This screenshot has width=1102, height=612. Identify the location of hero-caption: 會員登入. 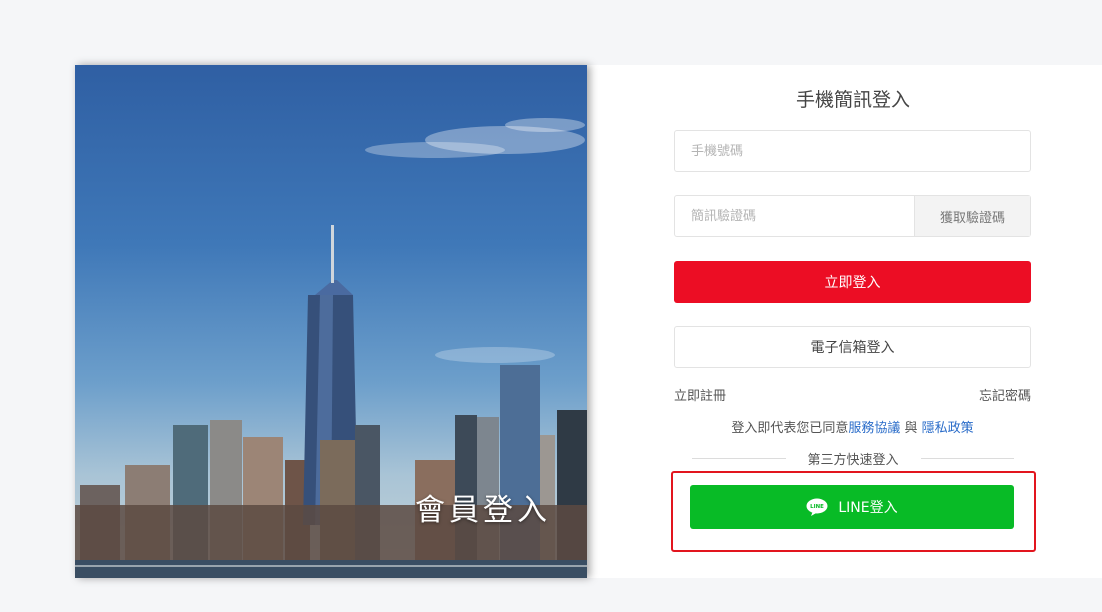
(483, 510).